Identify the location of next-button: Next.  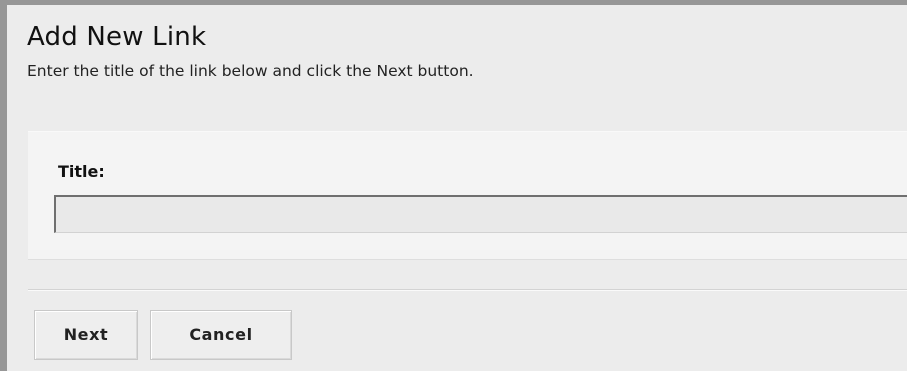
(86, 335).